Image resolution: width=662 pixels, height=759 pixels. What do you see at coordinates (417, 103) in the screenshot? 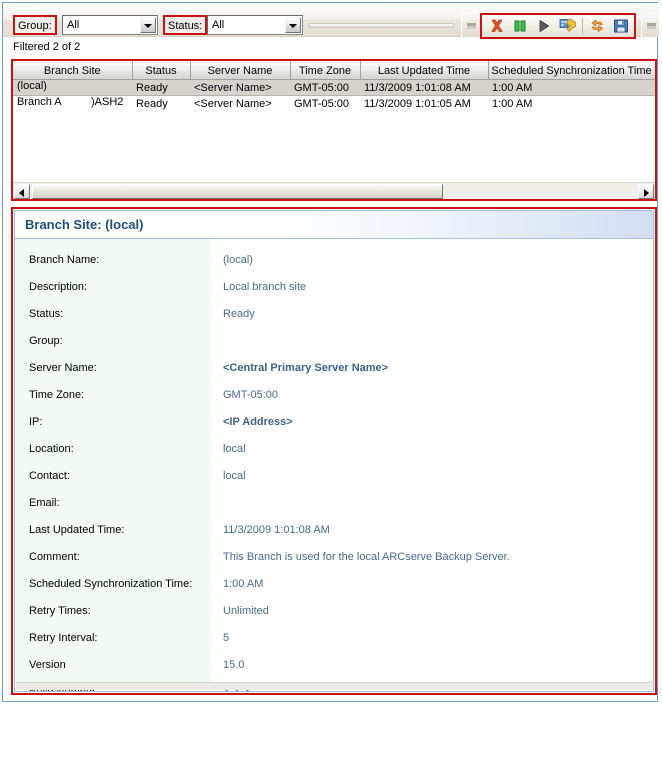
I see `cell-last-updated-time: 11/3/2009 1:01:05 AM` at bounding box center [417, 103].